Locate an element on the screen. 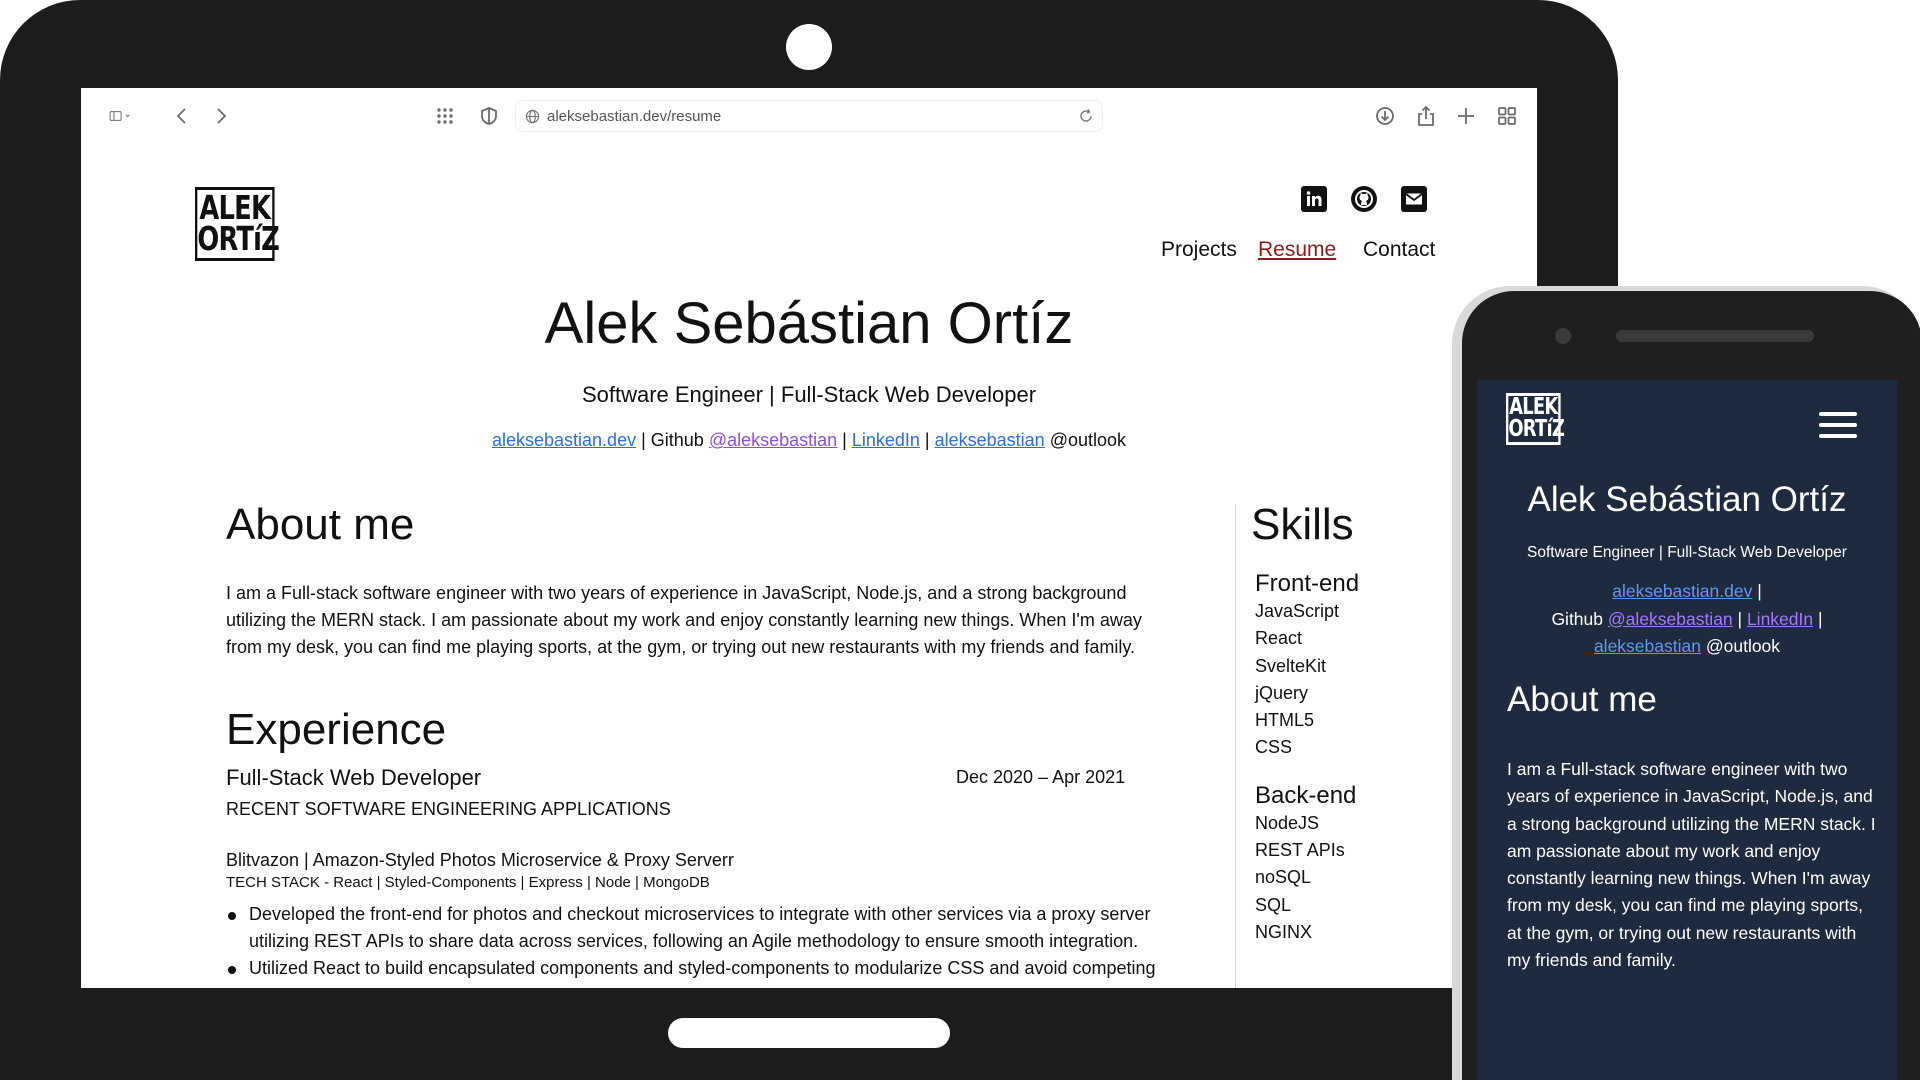 The height and width of the screenshot is (1080, 1920). experience-dates: Dec 2020 – Apr 2021 is located at coordinates (1041, 777).